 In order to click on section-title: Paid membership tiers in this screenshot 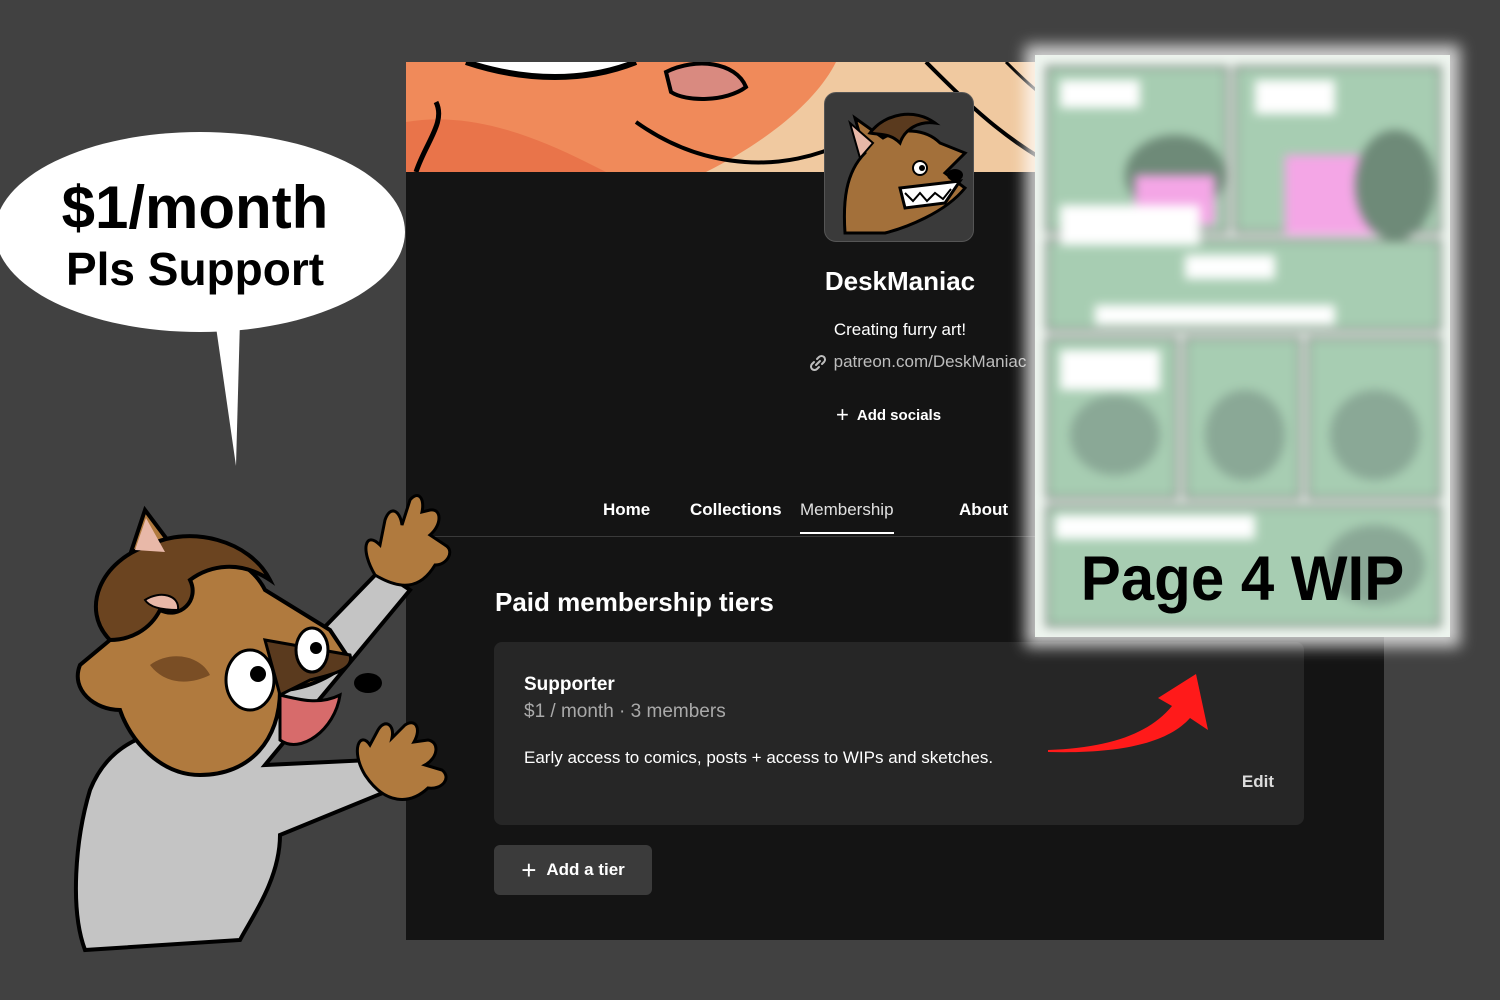, I will do `click(634, 602)`.